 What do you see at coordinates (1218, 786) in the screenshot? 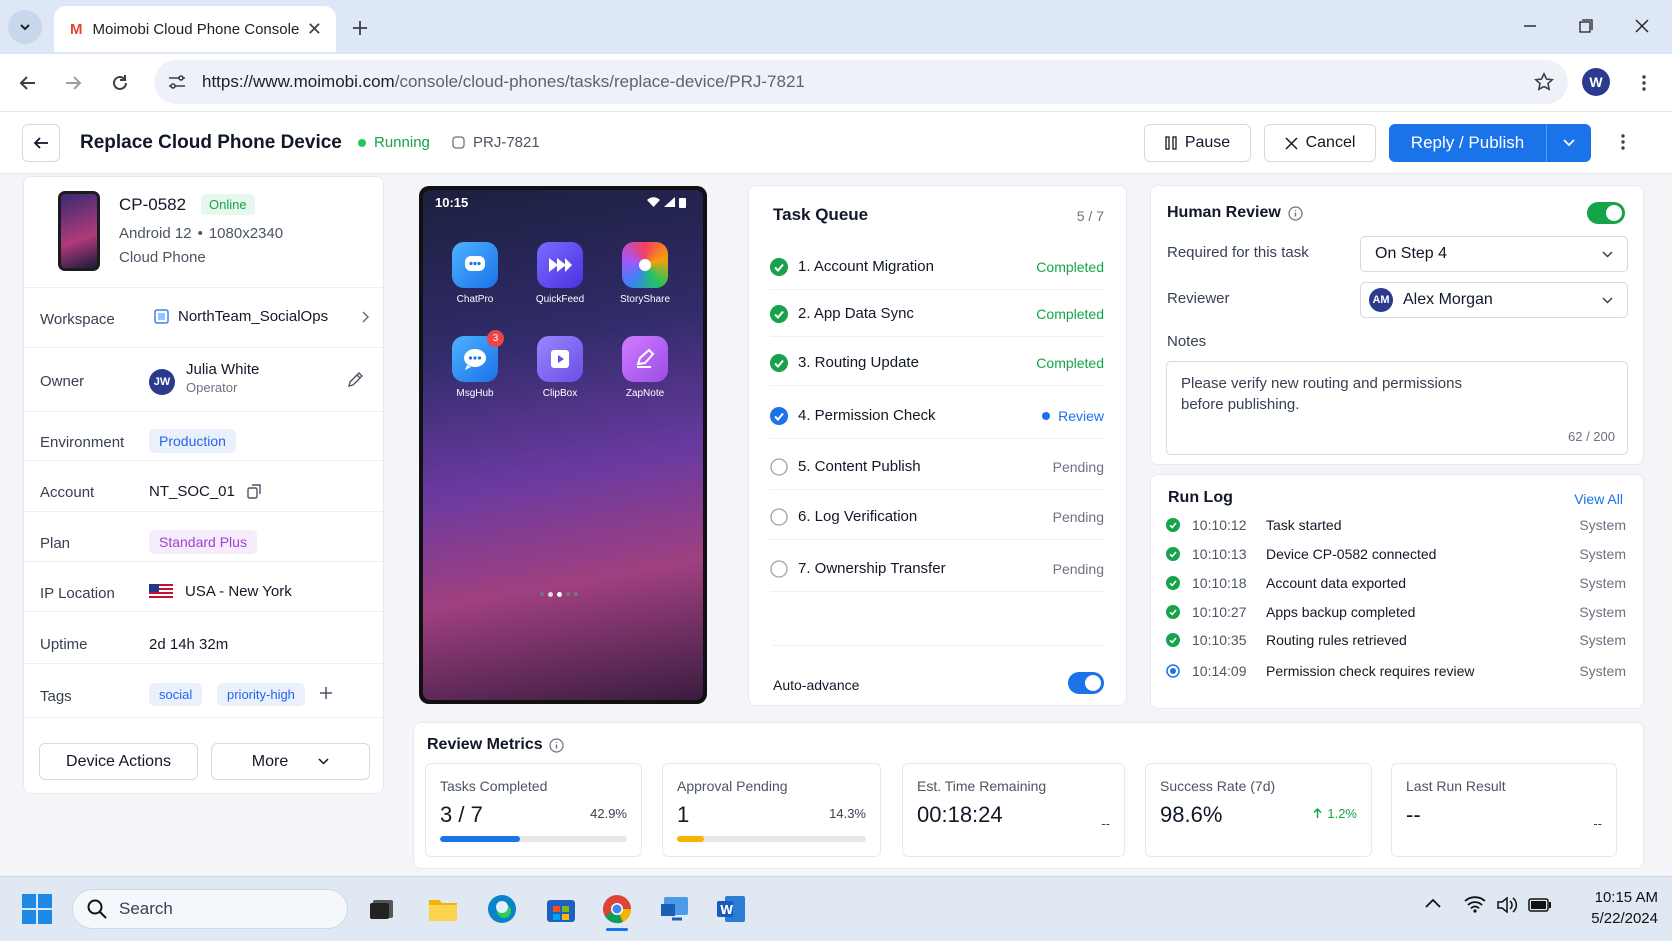
I see `metric-label: Success Rate (7d)` at bounding box center [1218, 786].